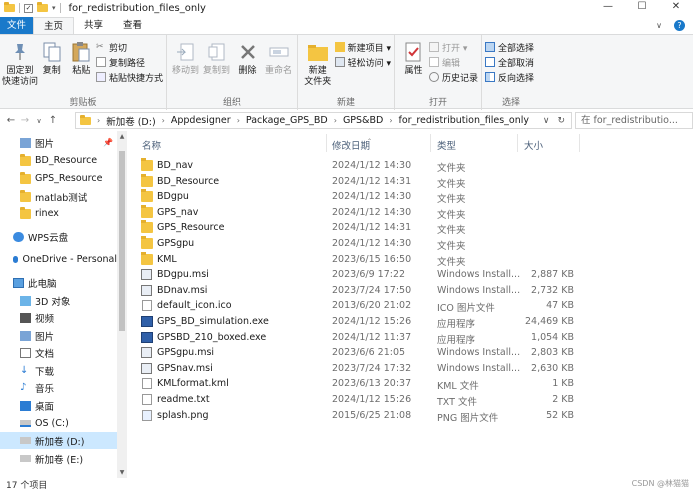 This screenshot has height=490, width=693. What do you see at coordinates (58, 236) in the screenshot?
I see `nav-item-wps-cloud: WPS云盘` at bounding box center [58, 236].